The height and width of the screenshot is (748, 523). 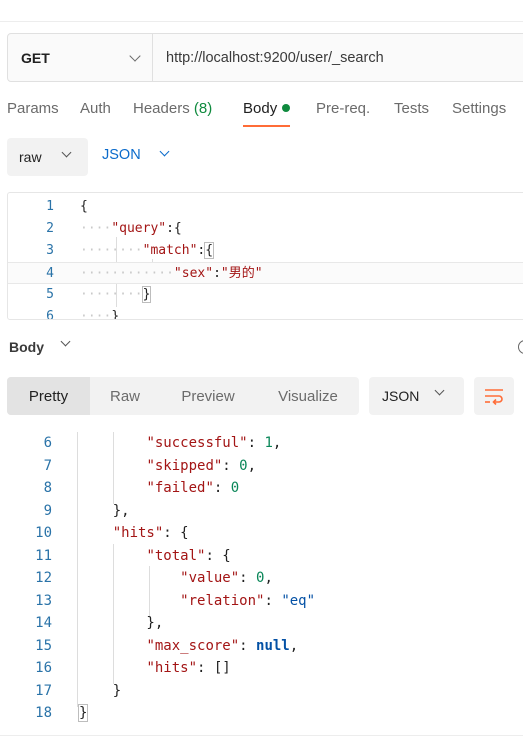 What do you see at coordinates (47, 157) in the screenshot?
I see `body-mode-select: raw` at bounding box center [47, 157].